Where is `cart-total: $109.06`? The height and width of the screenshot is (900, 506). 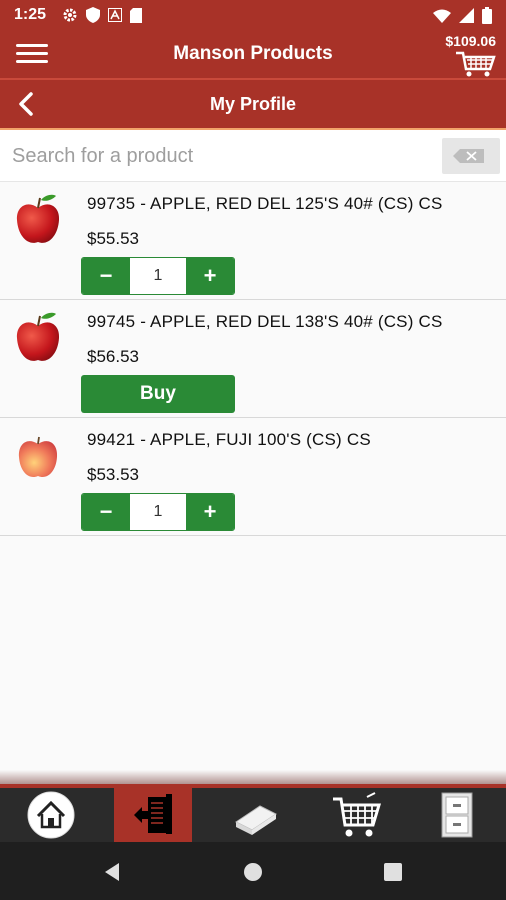 cart-total: $109.06 is located at coordinates (470, 41).